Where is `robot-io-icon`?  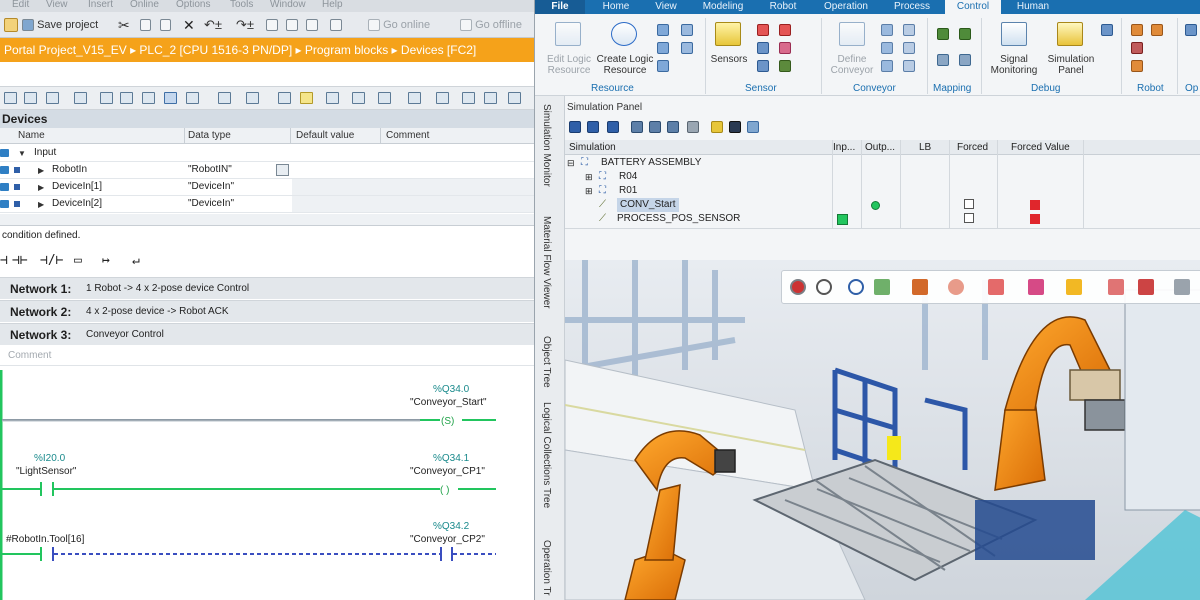
robot-io-icon is located at coordinates (1137, 48).